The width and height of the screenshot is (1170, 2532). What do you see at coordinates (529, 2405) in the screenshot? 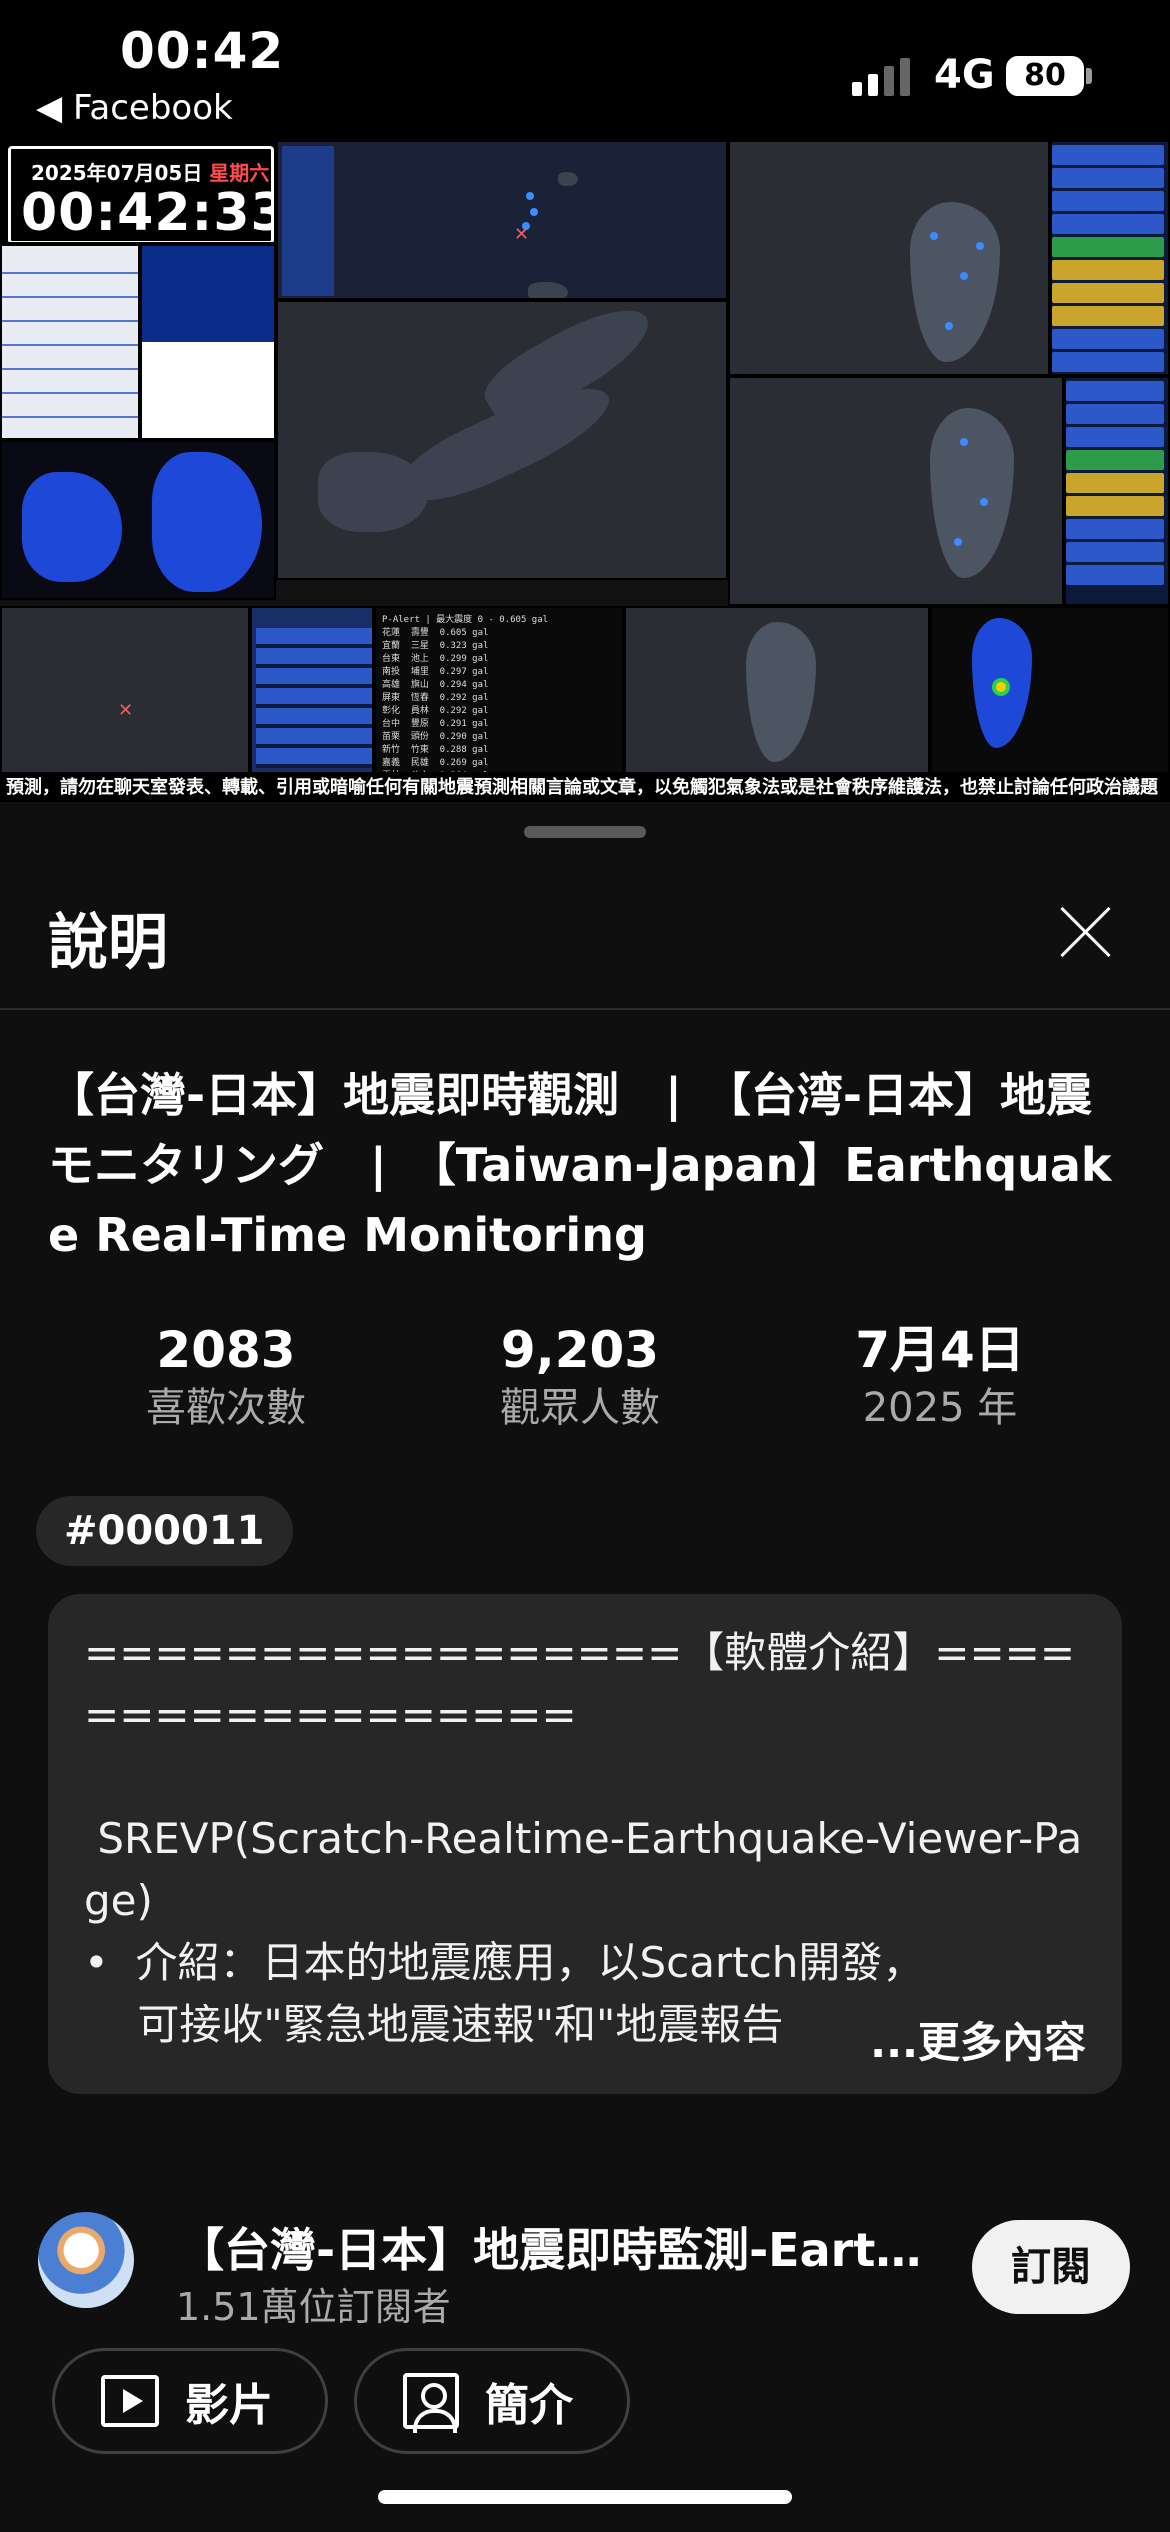
I see `about-label: 簡介` at bounding box center [529, 2405].